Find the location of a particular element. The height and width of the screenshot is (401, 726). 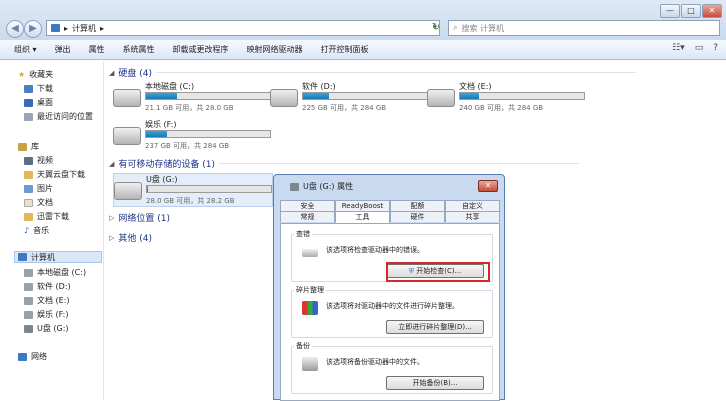

forward-button: ▶ is located at coordinates (33, 29).